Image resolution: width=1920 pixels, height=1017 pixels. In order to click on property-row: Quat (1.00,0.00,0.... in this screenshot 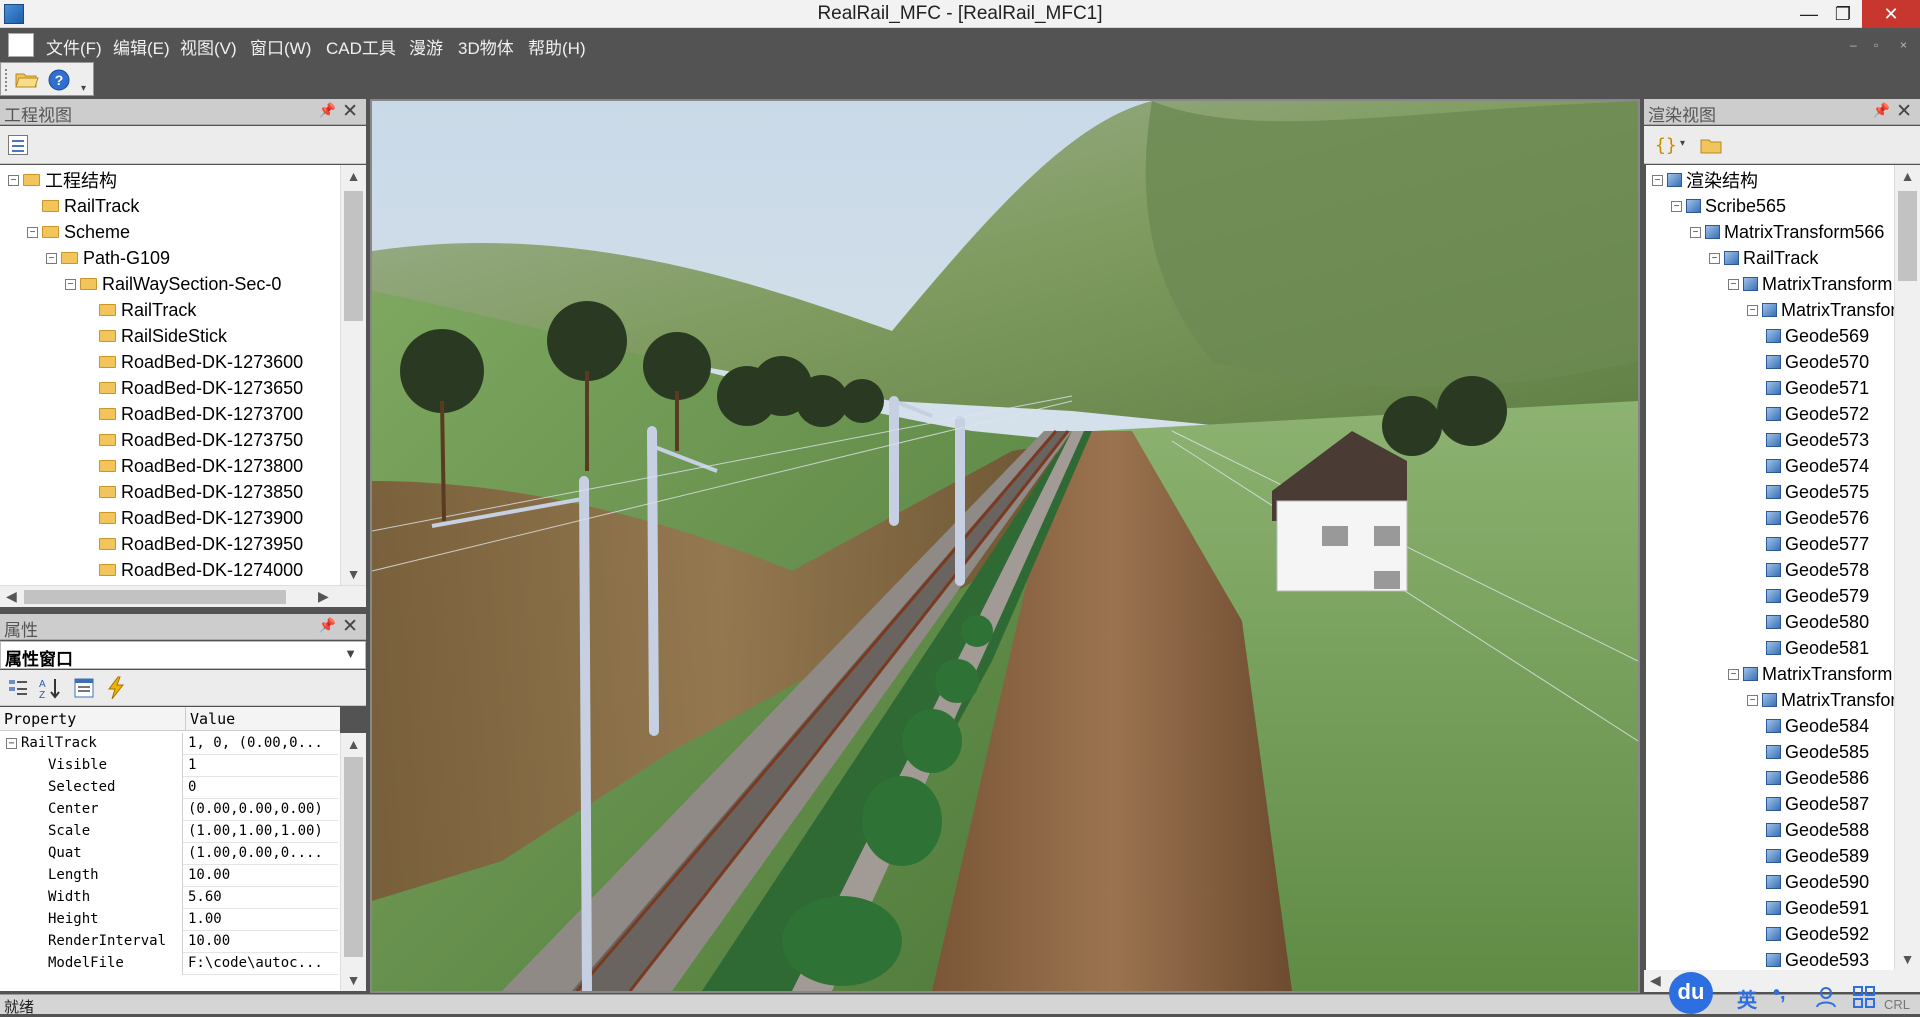, I will do `click(169, 854)`.